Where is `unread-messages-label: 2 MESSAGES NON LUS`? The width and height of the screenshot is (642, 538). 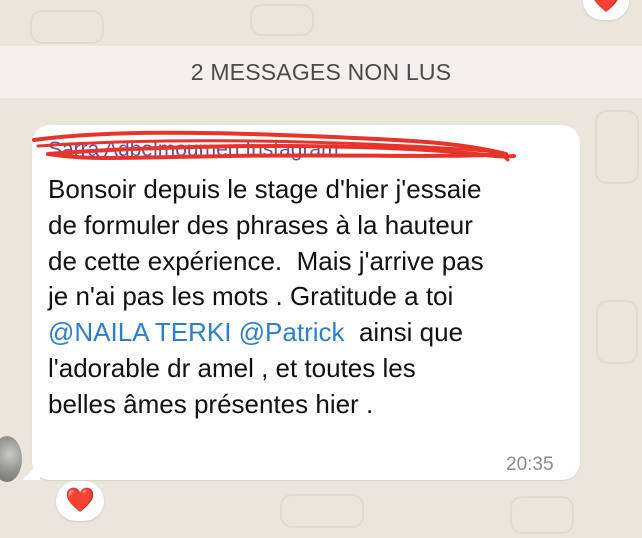 unread-messages-label: 2 MESSAGES NON LUS is located at coordinates (321, 71).